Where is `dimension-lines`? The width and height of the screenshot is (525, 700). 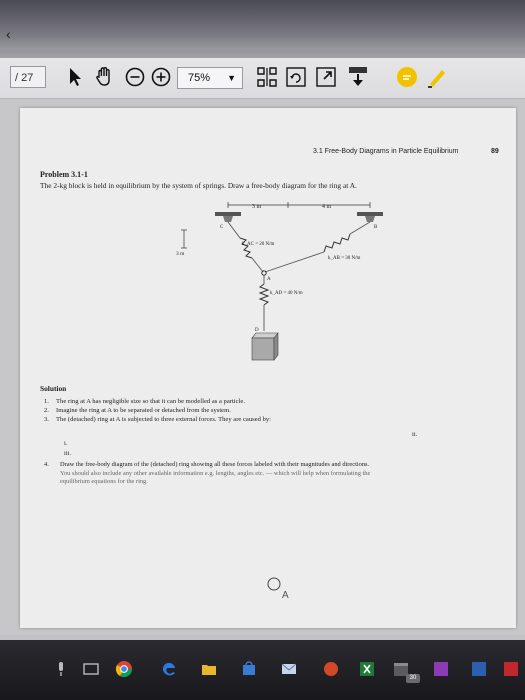 dimension-lines is located at coordinates (276, 225).